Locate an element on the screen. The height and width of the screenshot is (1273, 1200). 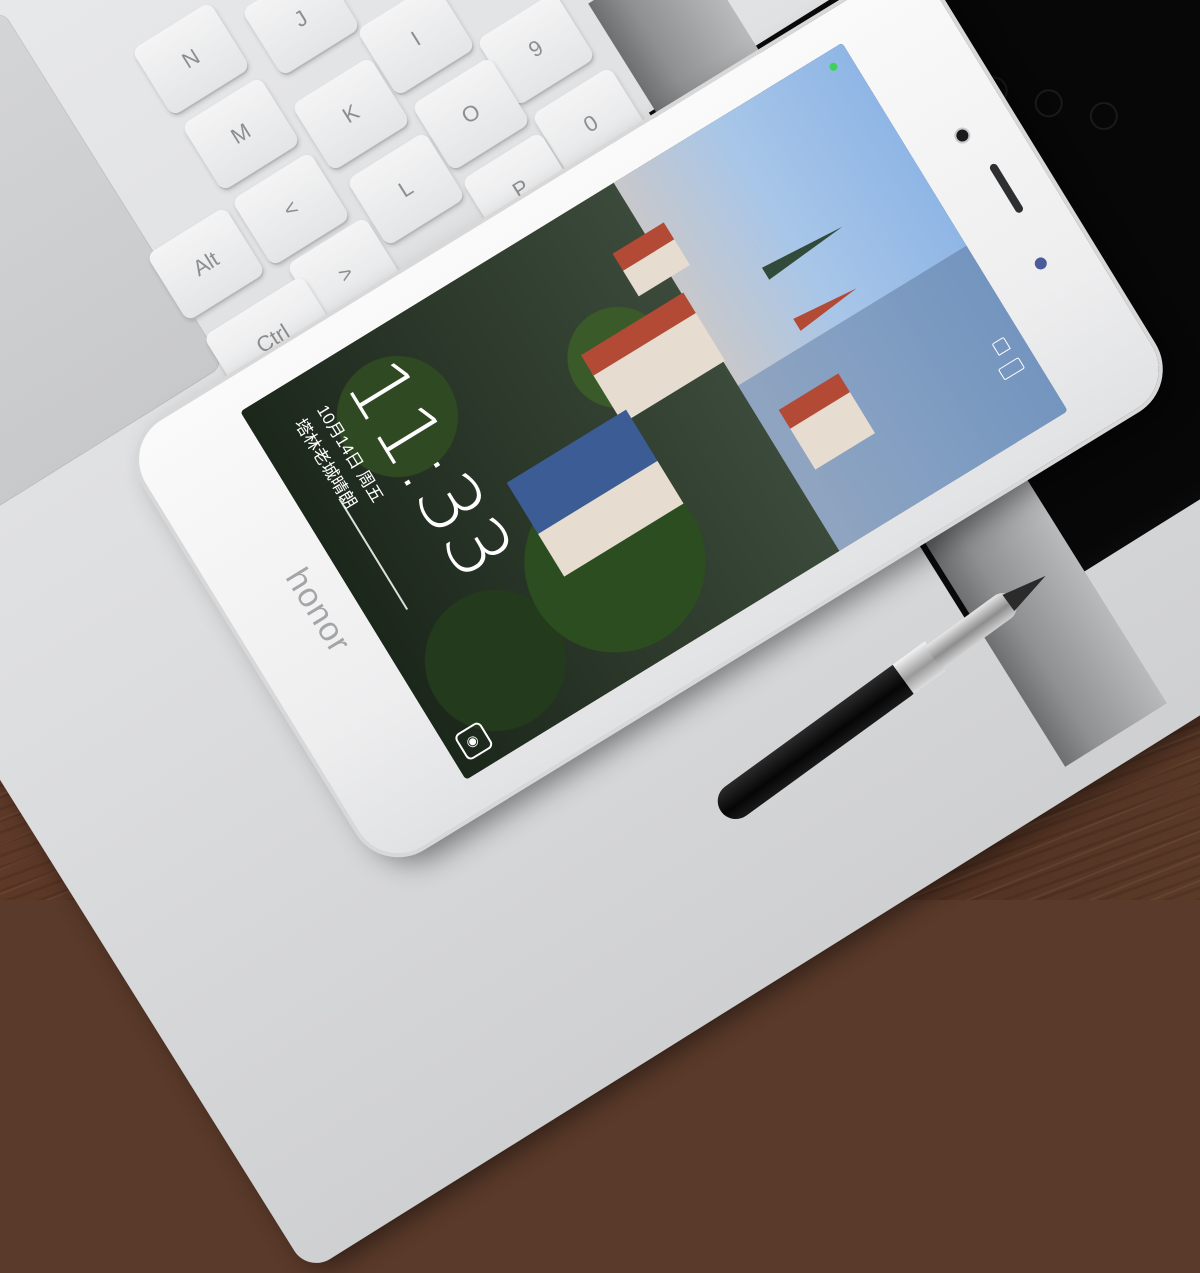
notification-dot is located at coordinates (833, 67).